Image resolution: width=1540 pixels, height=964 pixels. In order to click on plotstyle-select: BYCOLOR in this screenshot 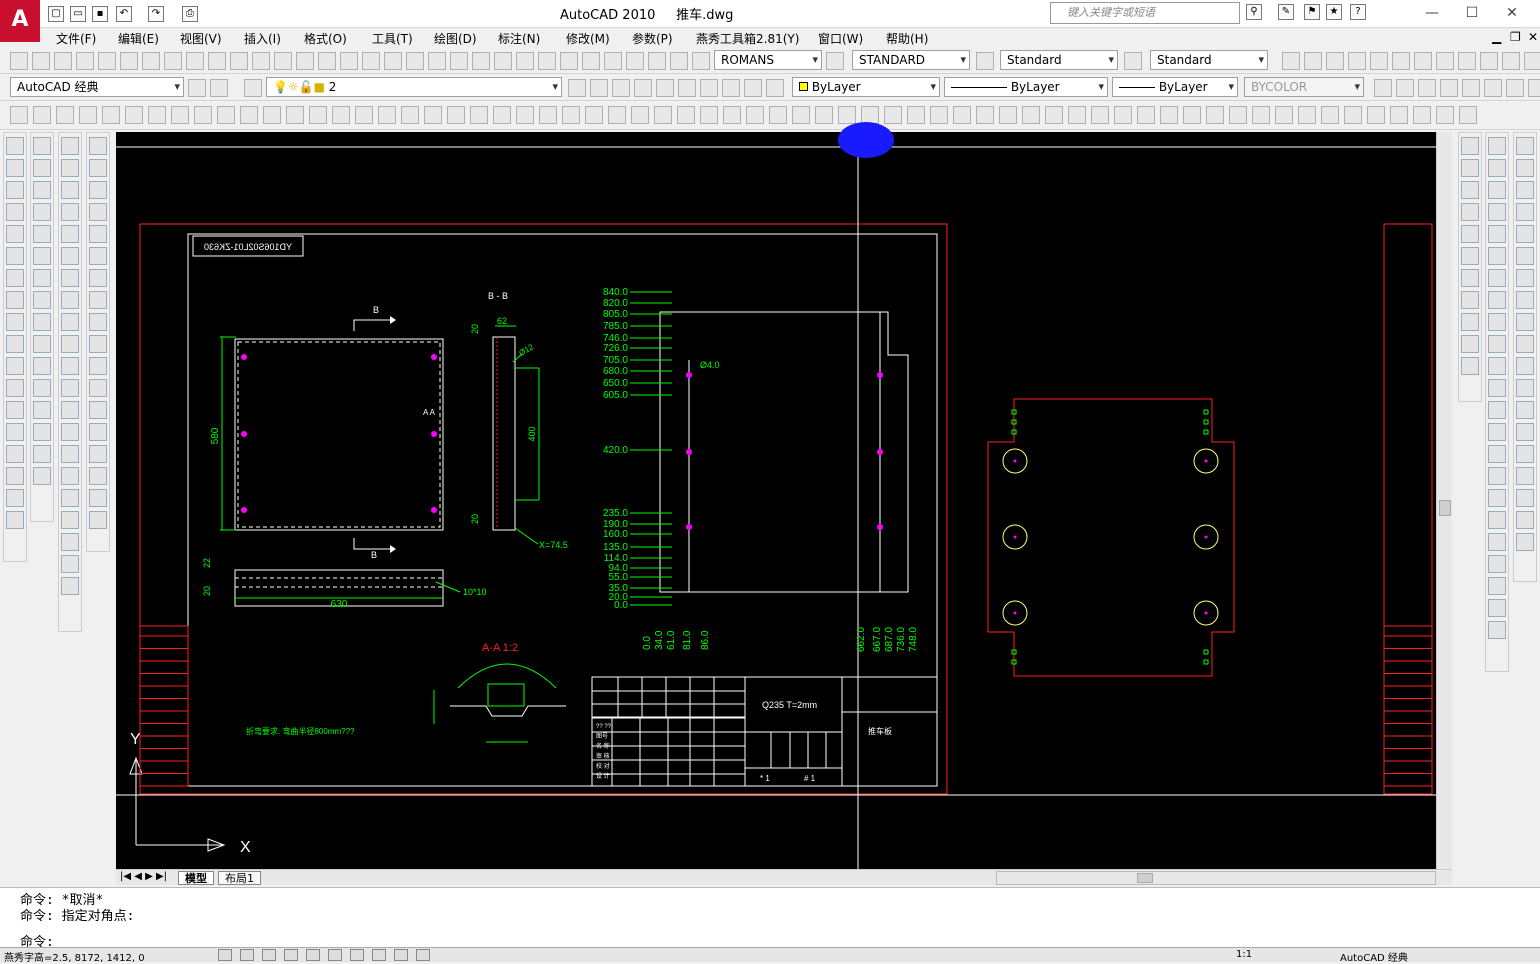, I will do `click(1304, 87)`.